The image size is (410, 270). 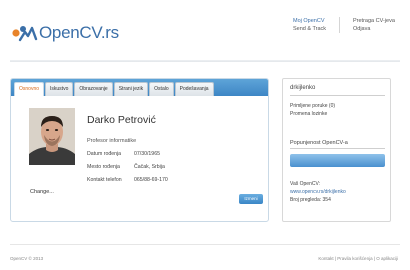 What do you see at coordinates (161, 89) in the screenshot?
I see `tab-ostalo: Ostalo` at bounding box center [161, 89].